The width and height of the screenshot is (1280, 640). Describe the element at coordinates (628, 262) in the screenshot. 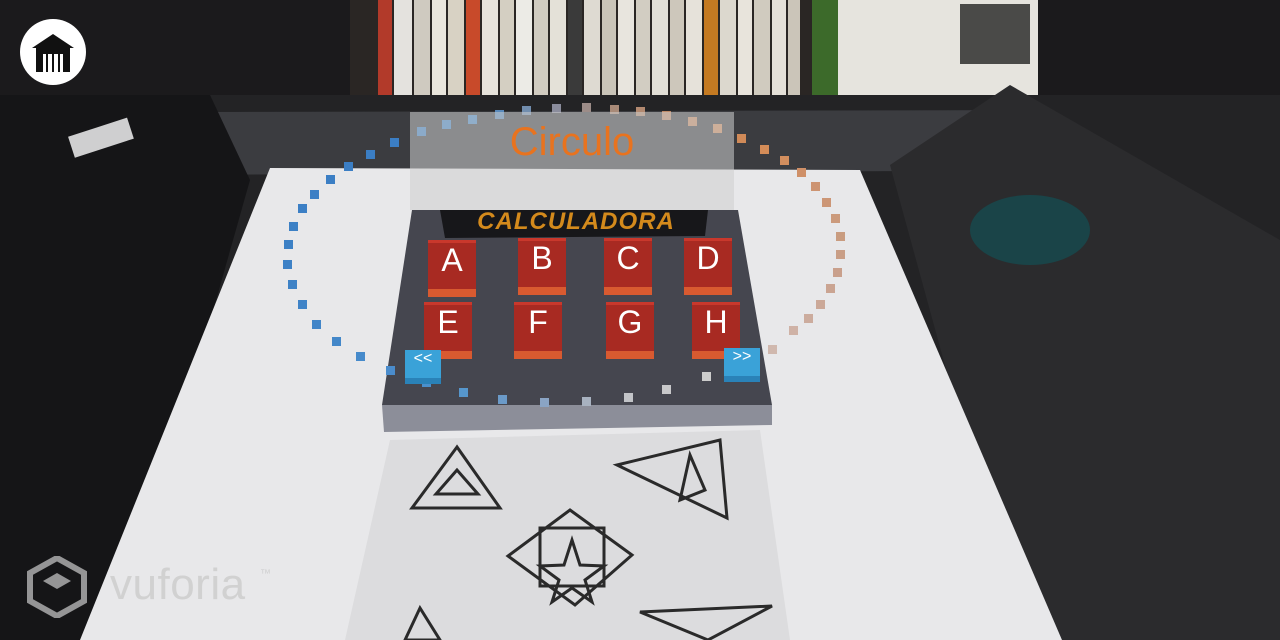

I see `key-c: C` at that location.